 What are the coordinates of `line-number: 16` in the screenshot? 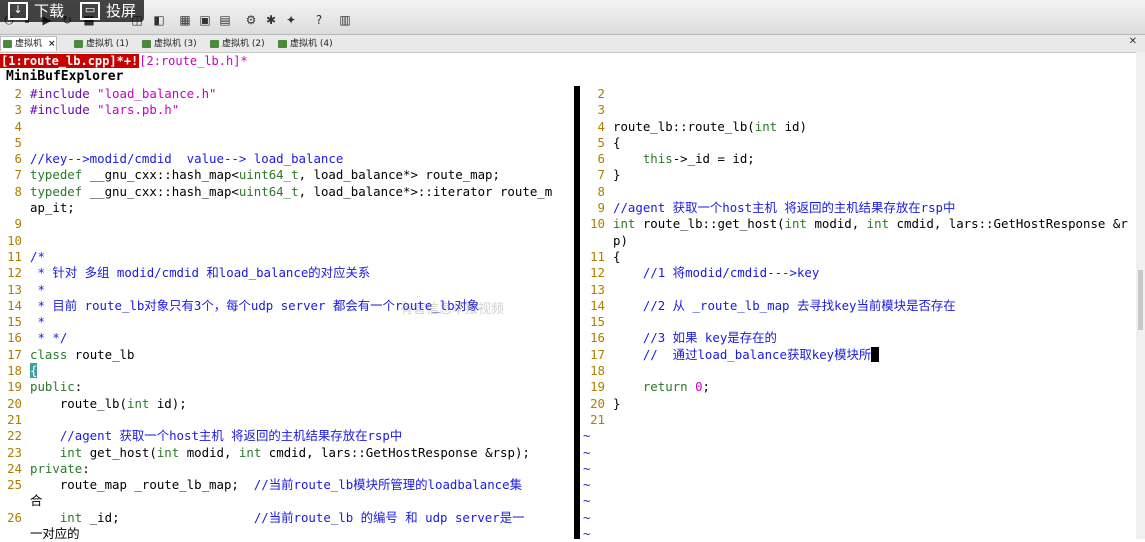 It's located at (14, 338).